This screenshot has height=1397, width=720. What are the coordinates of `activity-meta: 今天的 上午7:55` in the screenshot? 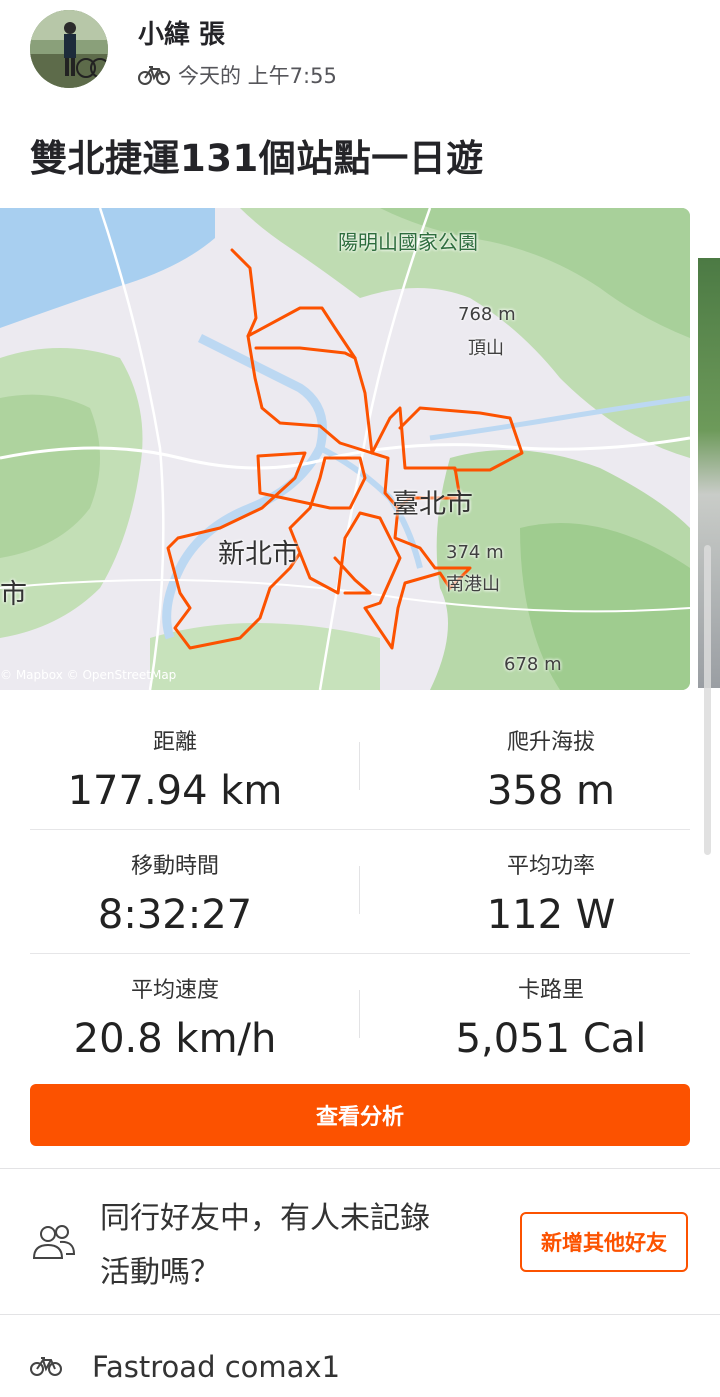 It's located at (237, 75).